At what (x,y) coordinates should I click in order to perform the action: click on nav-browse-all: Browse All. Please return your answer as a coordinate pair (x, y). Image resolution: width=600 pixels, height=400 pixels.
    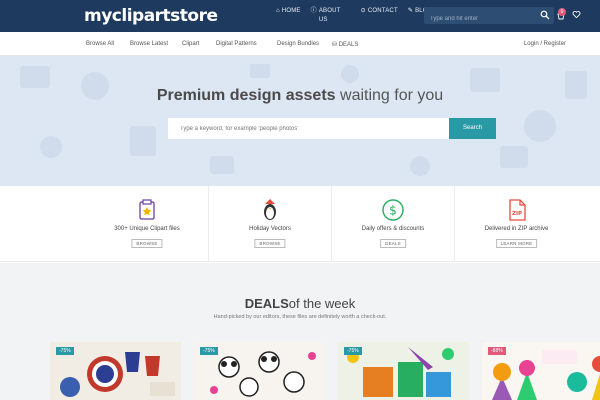
    Looking at the image, I should click on (100, 44).